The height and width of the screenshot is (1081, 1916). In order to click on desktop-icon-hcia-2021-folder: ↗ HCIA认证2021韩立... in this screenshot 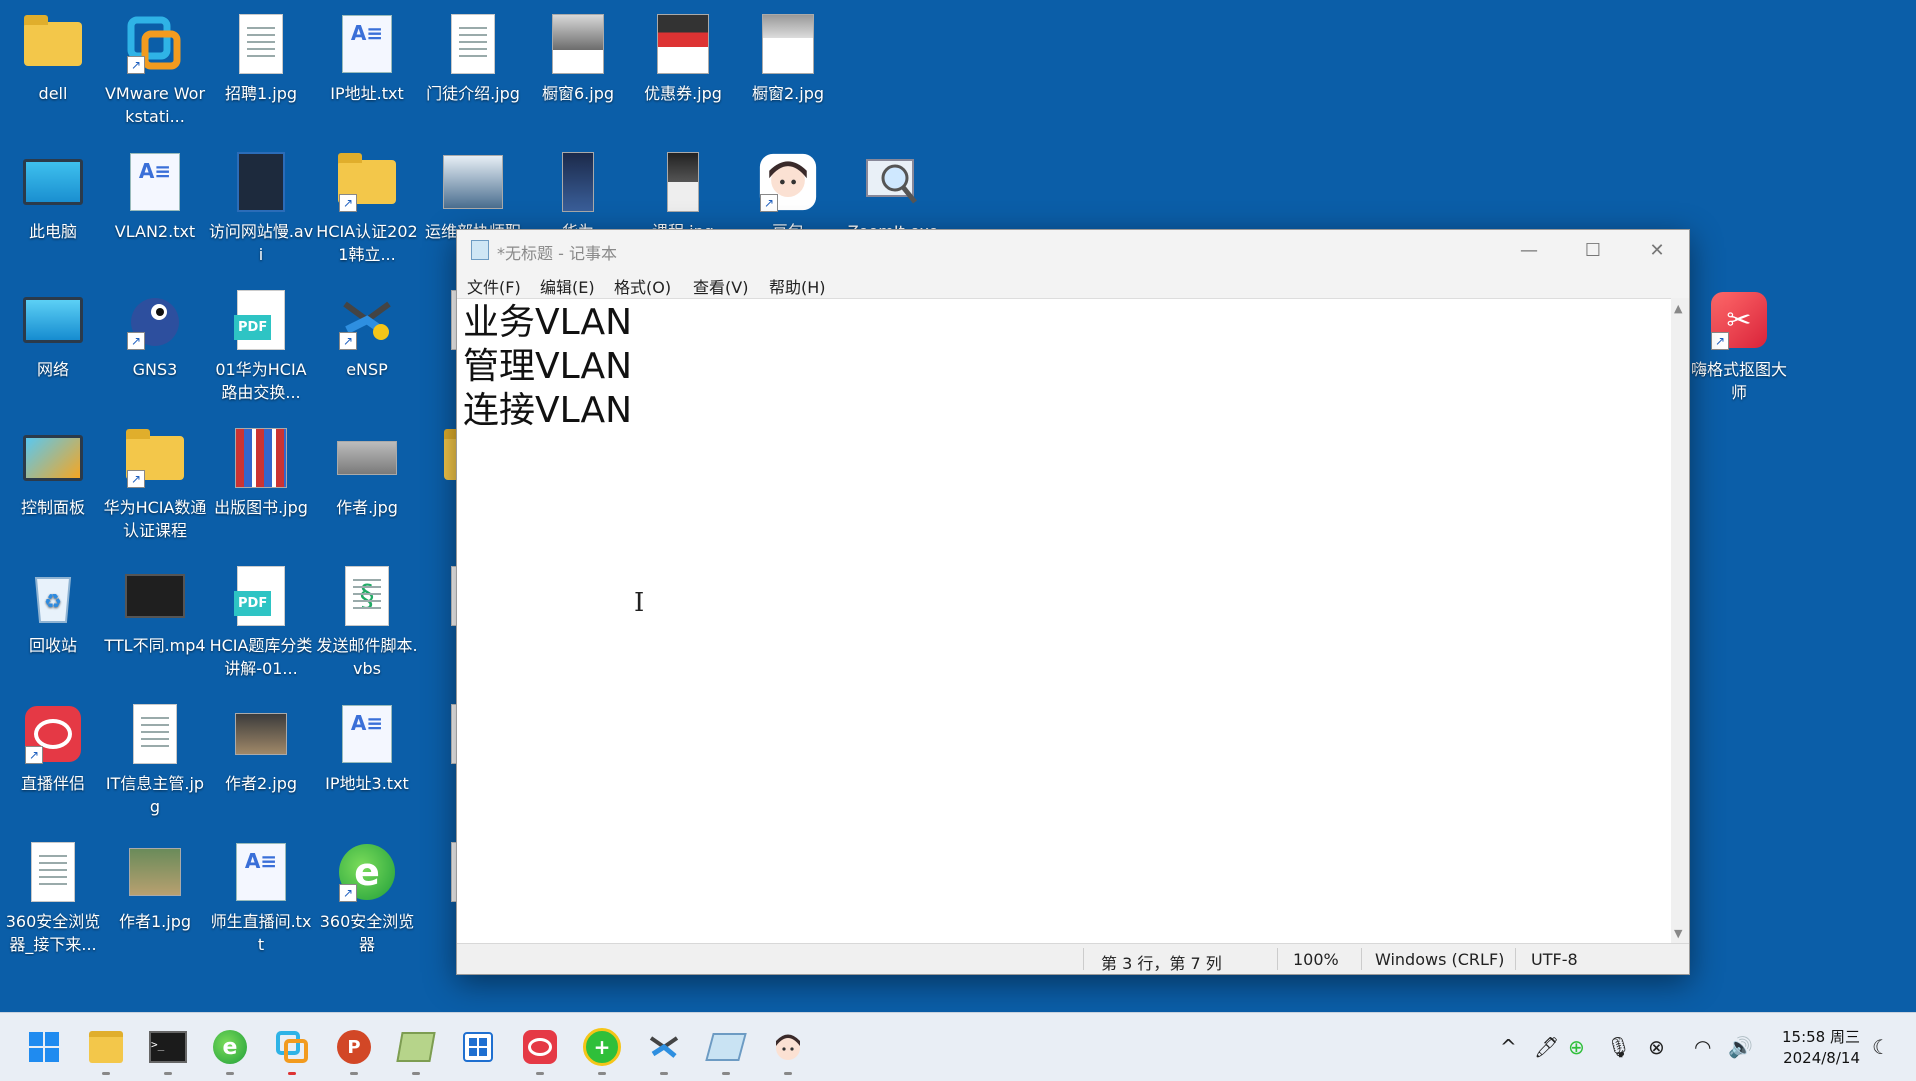, I will do `click(367, 209)`.